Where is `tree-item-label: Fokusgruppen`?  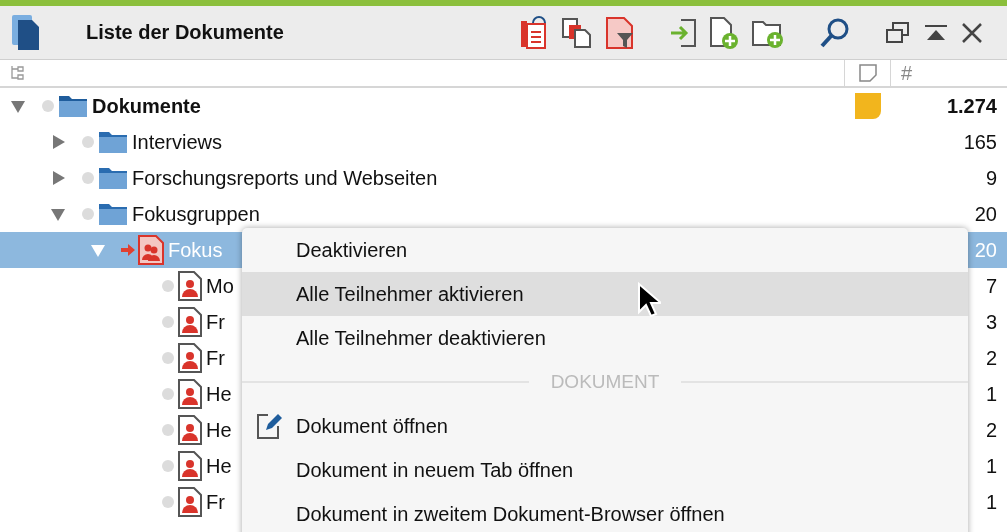 tree-item-label: Fokusgruppen is located at coordinates (196, 214).